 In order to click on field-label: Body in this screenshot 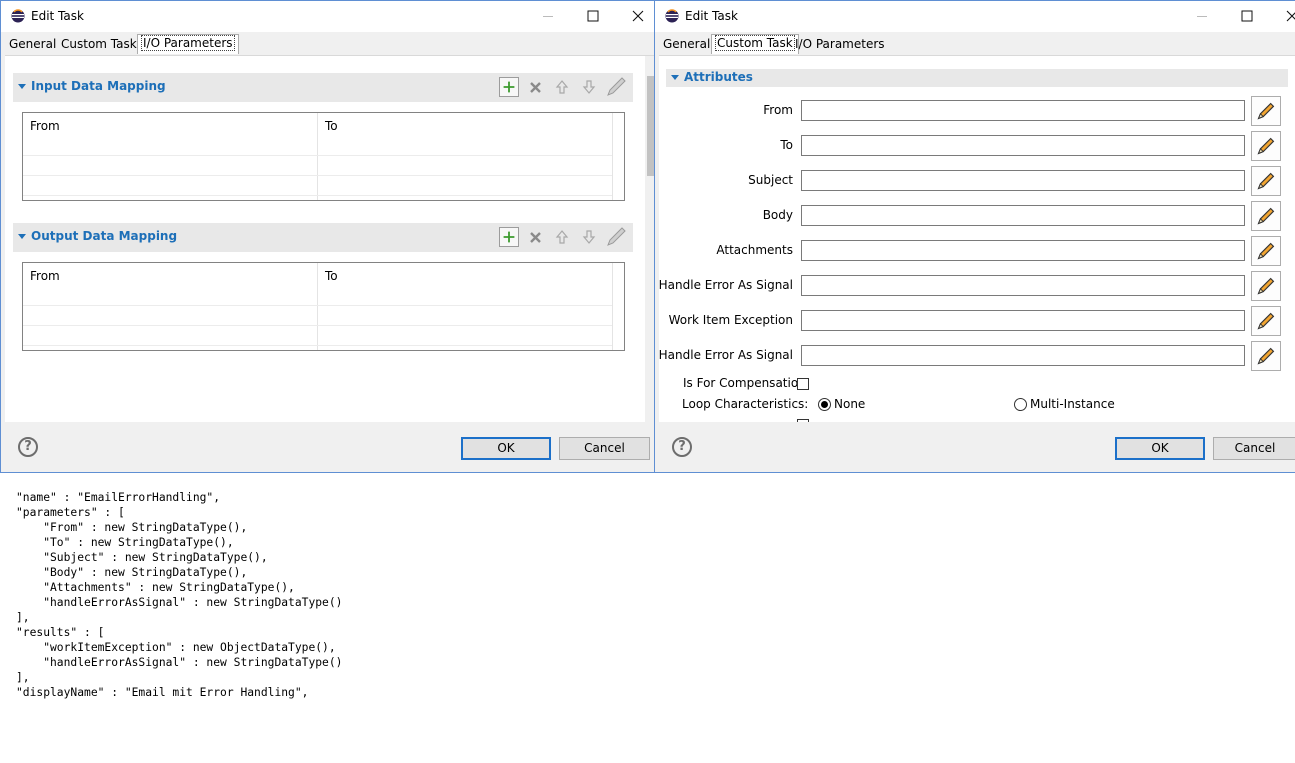, I will do `click(777, 215)`.